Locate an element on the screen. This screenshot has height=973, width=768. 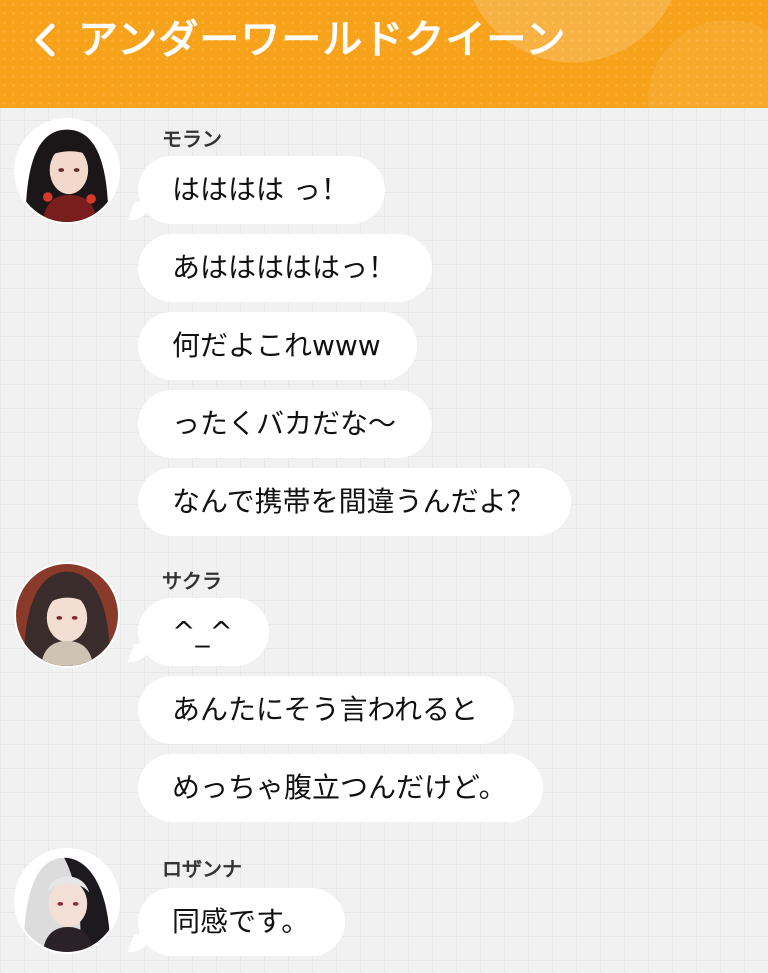
message-bubble: はははは っ！ is located at coordinates (261, 190).